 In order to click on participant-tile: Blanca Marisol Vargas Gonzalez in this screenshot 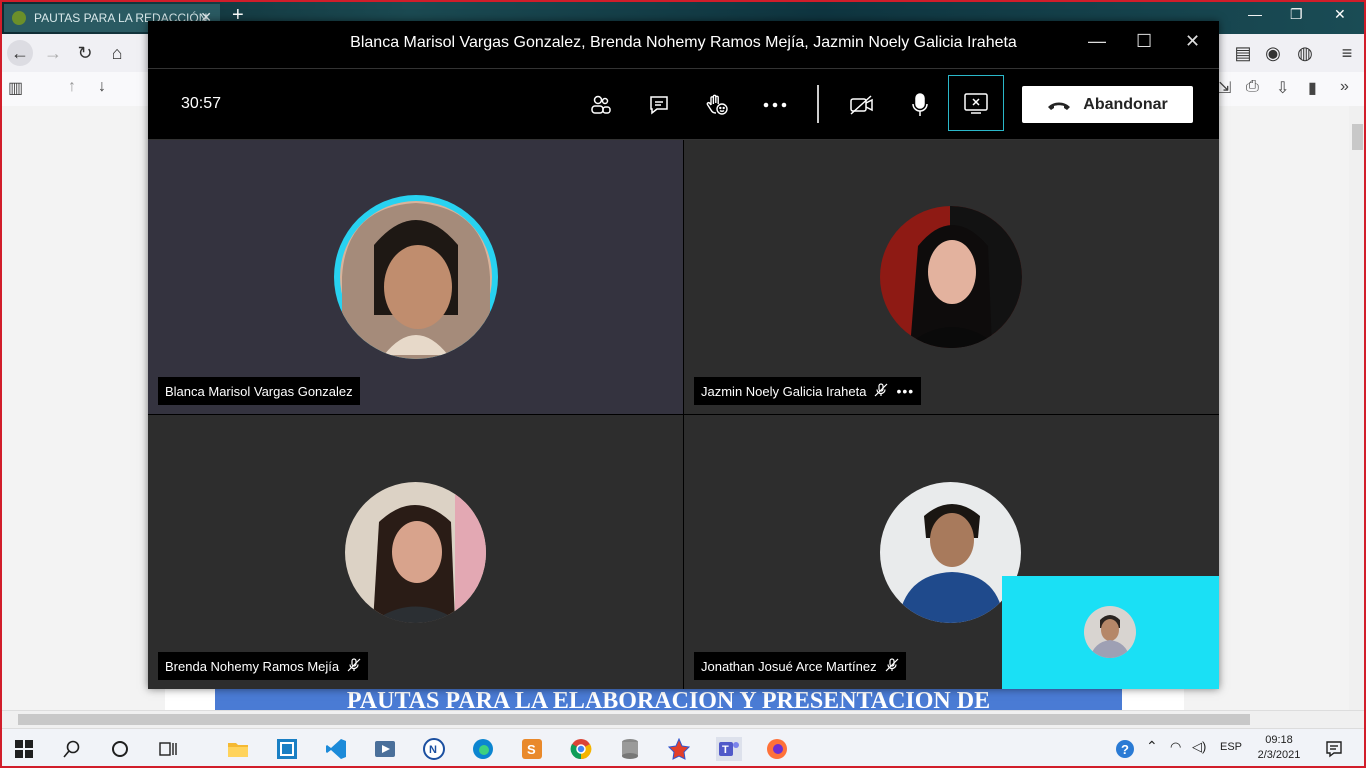, I will do `click(415, 277)`.